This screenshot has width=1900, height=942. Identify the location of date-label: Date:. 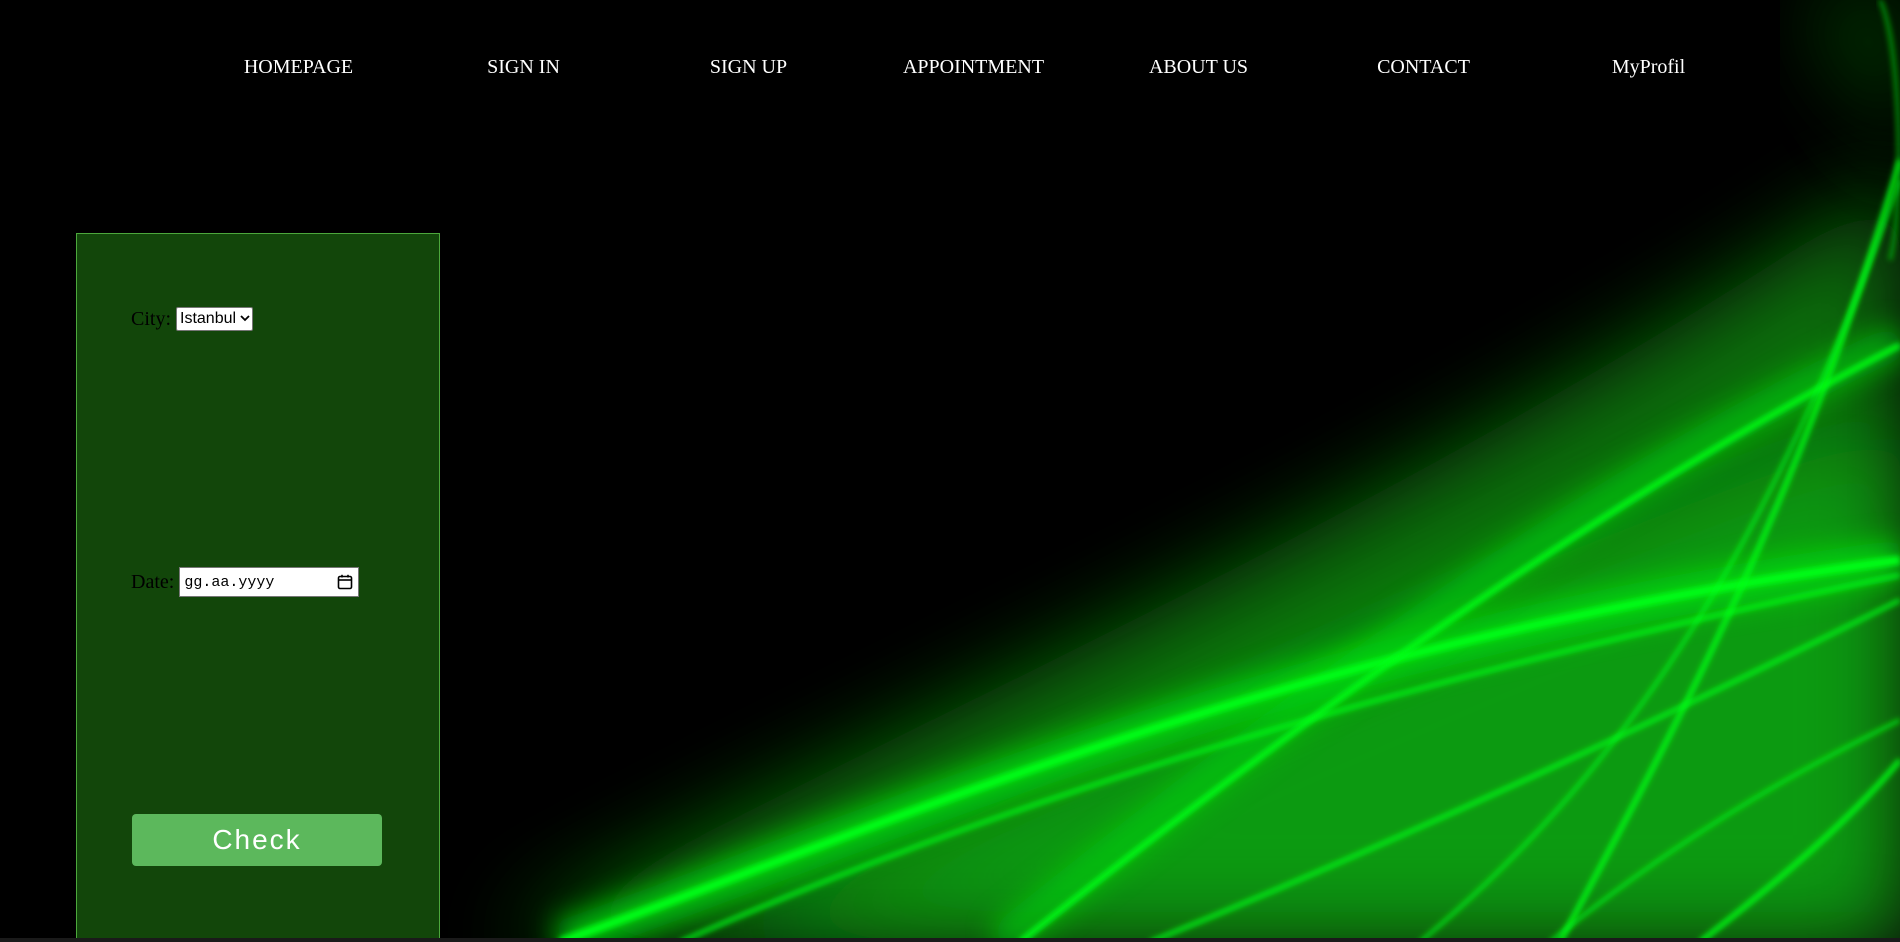
(153, 581).